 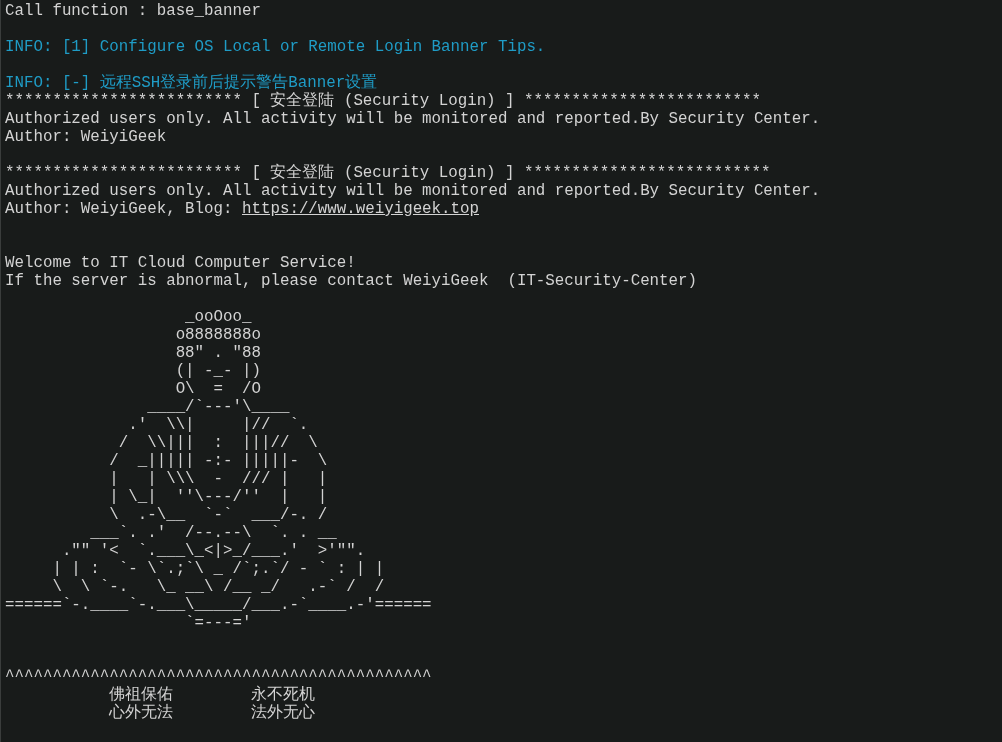 I want to click on verse-text: 永不死机, so click(x=284, y=695).